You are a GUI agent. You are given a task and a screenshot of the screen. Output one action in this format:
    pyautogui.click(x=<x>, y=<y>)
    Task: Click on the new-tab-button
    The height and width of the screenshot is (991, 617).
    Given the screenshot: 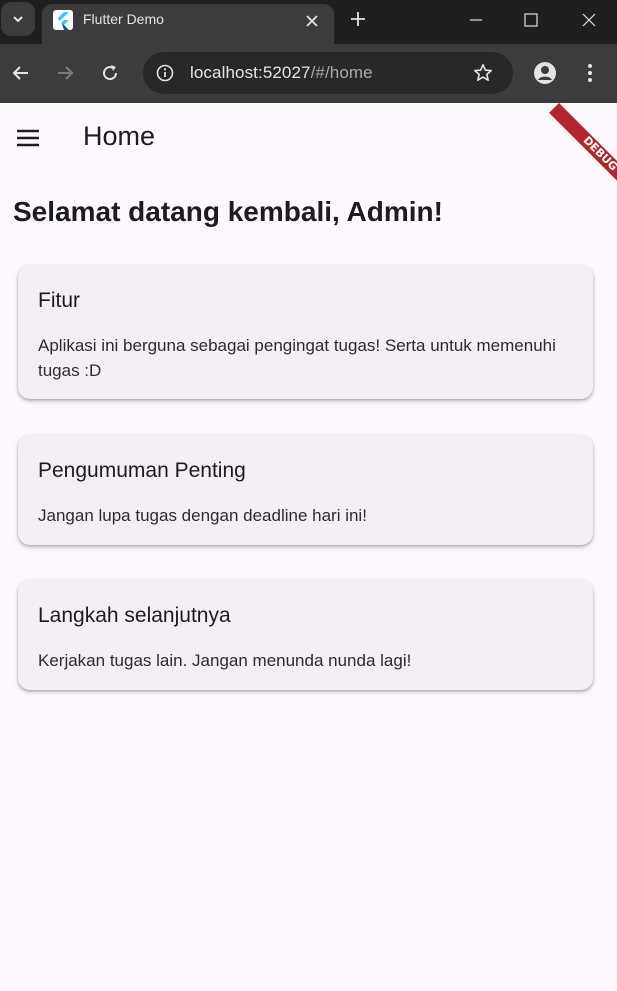 What is the action you would take?
    pyautogui.click(x=358, y=19)
    